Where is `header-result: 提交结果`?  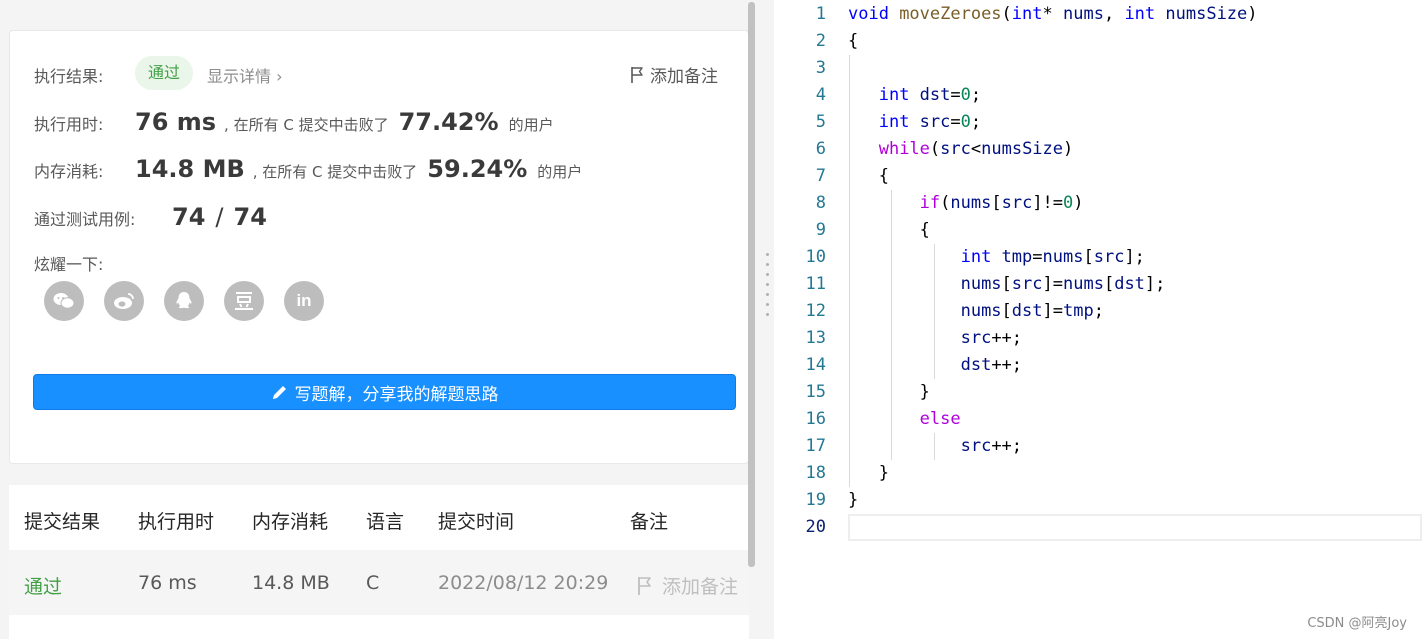 header-result: 提交结果 is located at coordinates (62, 522).